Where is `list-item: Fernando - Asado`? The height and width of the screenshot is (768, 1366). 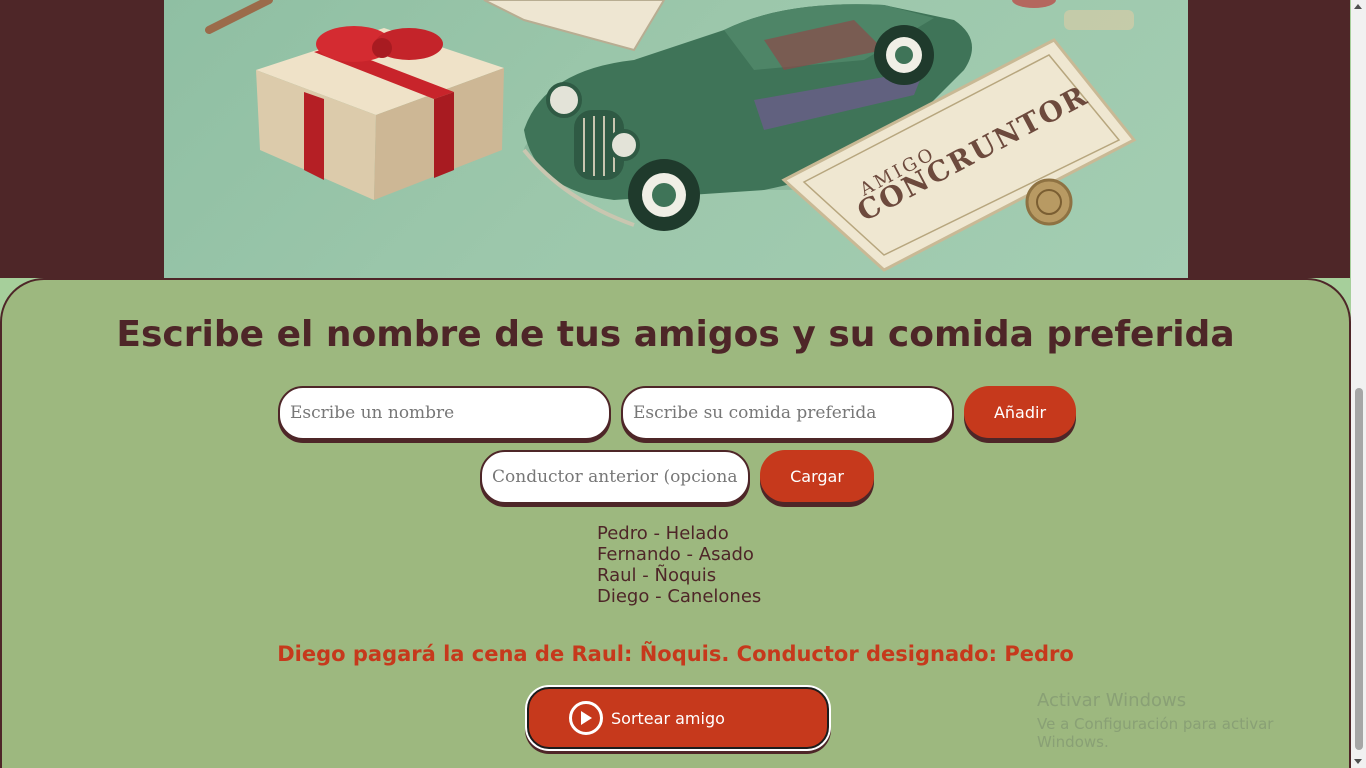
list-item: Fernando - Asado is located at coordinates (675, 554).